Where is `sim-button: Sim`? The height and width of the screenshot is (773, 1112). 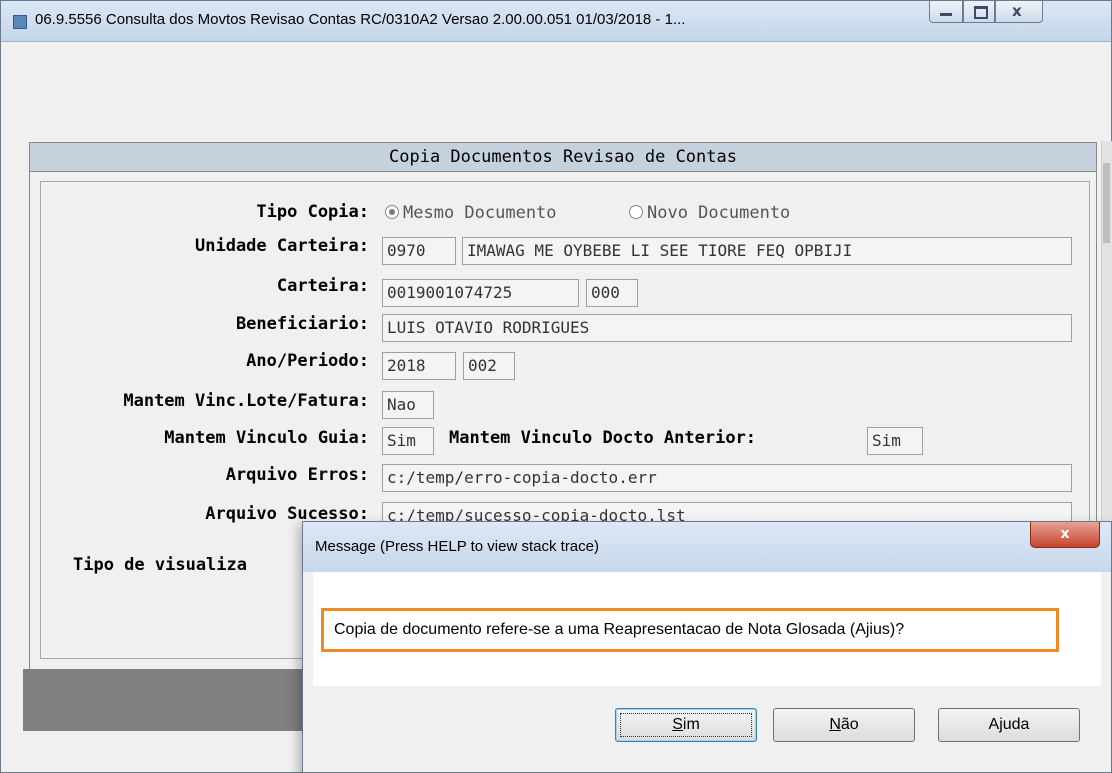
sim-button: Sim is located at coordinates (686, 725).